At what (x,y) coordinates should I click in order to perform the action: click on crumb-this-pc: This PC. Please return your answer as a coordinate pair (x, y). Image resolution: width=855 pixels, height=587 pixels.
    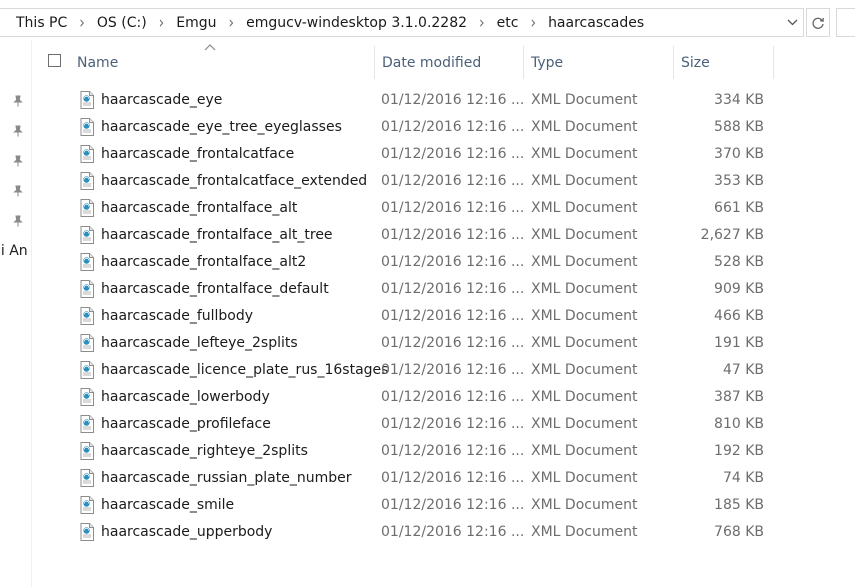
    Looking at the image, I should click on (41, 23).